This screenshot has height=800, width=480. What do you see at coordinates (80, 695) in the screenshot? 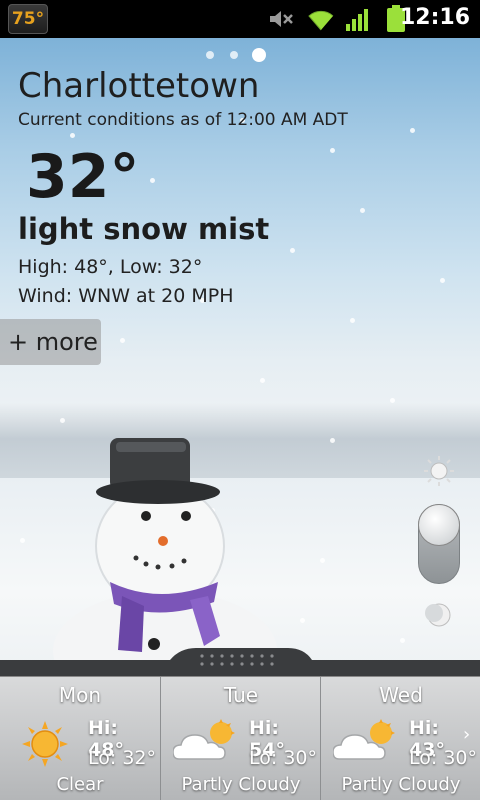
I see `day-name: Mon` at bounding box center [80, 695].